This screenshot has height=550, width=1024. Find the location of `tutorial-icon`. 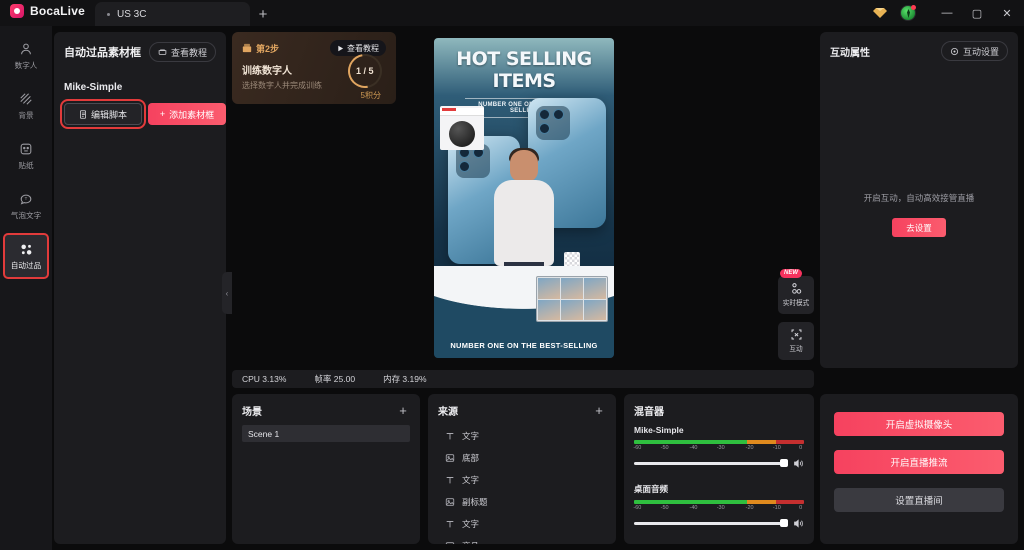

tutorial-icon is located at coordinates (162, 52).